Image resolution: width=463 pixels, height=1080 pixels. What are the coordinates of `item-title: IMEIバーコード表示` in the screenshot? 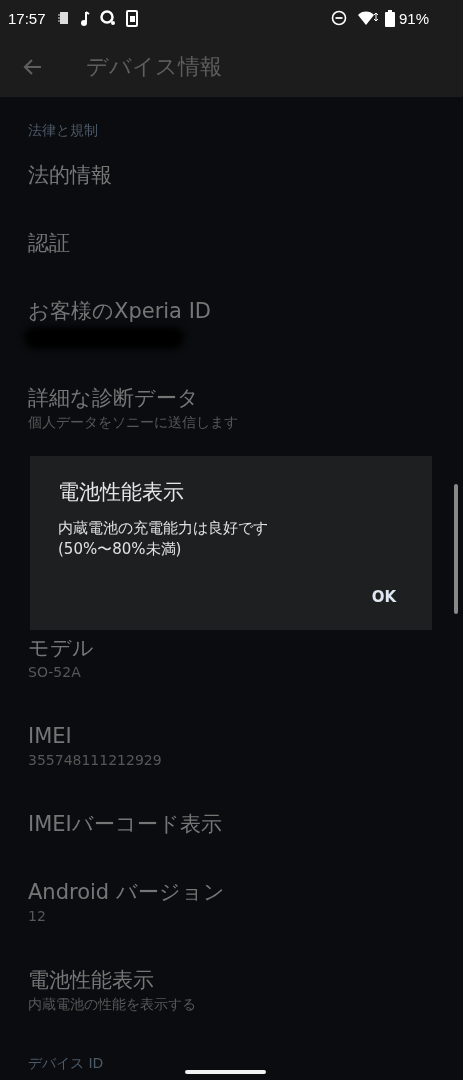 It's located at (125, 824).